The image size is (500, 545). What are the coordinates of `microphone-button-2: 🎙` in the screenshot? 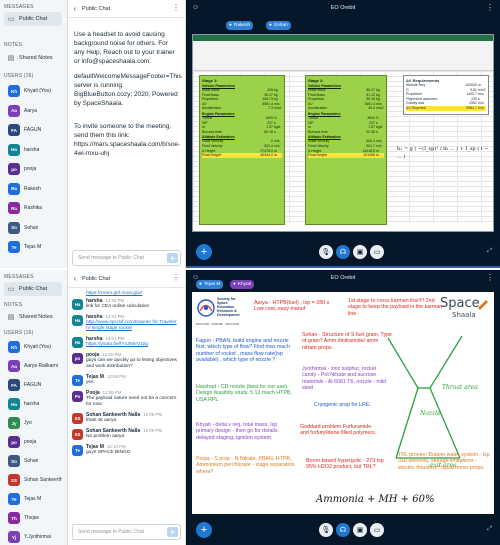 It's located at (326, 530).